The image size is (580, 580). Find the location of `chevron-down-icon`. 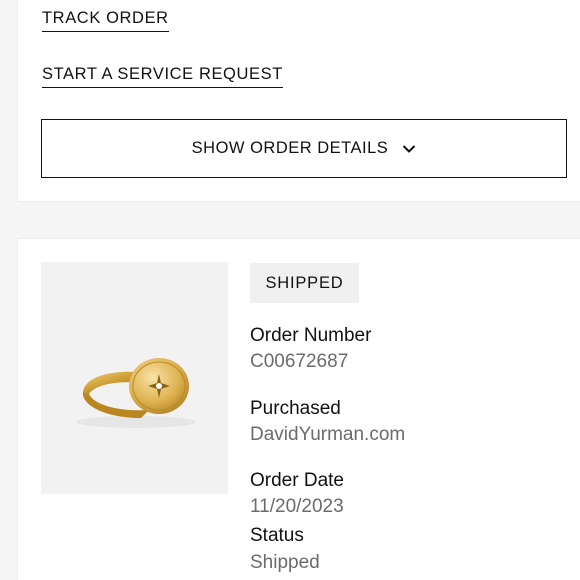

chevron-down-icon is located at coordinates (409, 149).